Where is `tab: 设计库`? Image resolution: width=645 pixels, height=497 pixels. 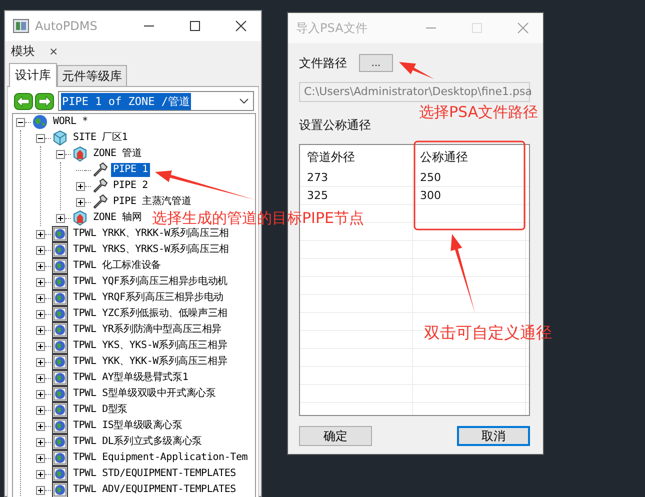 tab: 设计库 is located at coordinates (33, 75).